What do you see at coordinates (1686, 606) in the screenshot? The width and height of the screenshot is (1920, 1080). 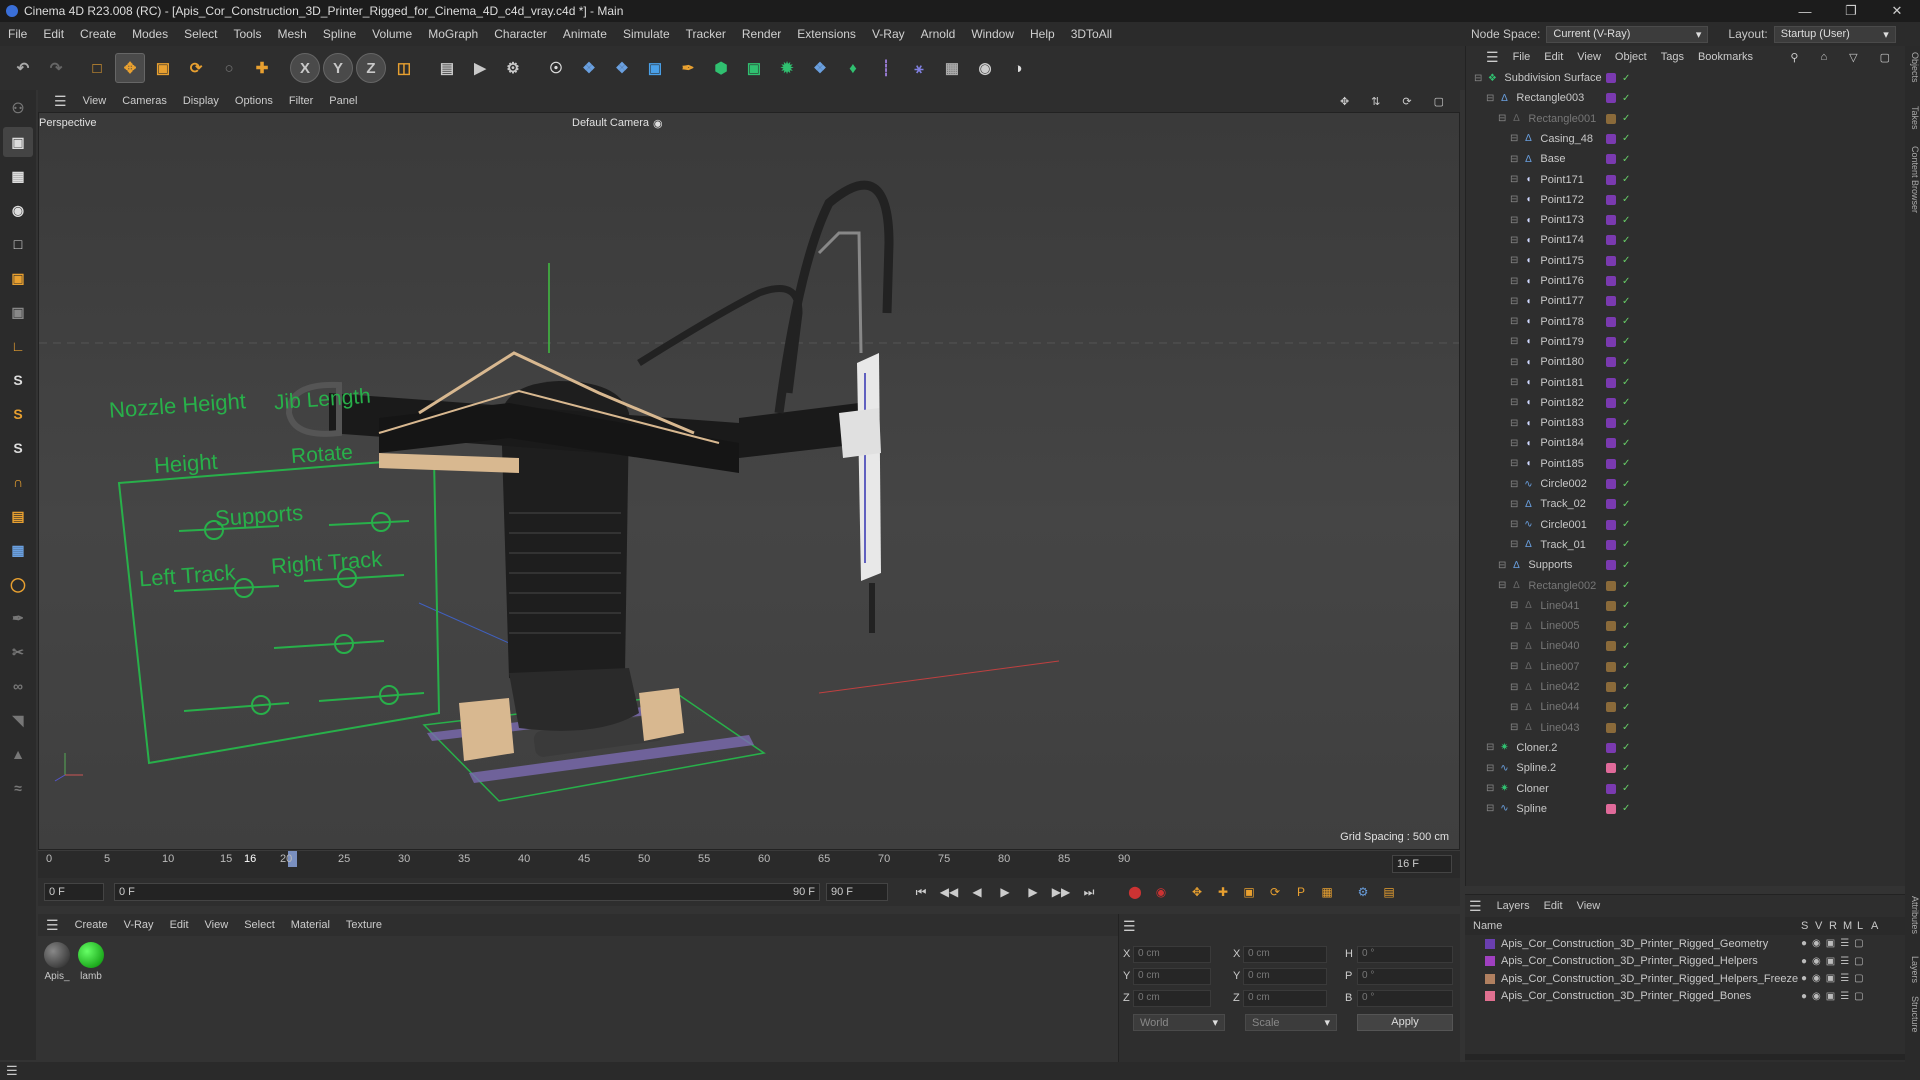 I see `object-row: ⊟ ∆ Line041 ✓` at bounding box center [1686, 606].